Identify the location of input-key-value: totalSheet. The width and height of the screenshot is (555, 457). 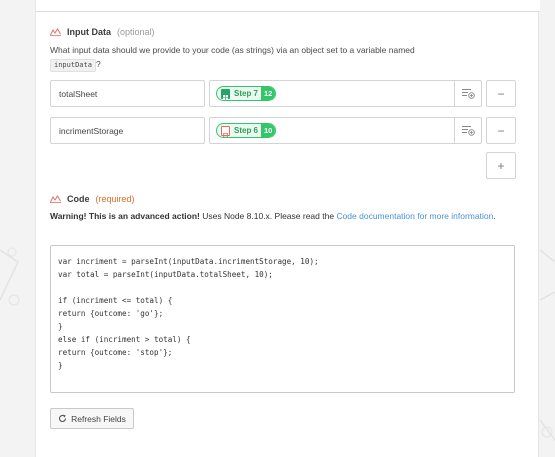
(78, 93).